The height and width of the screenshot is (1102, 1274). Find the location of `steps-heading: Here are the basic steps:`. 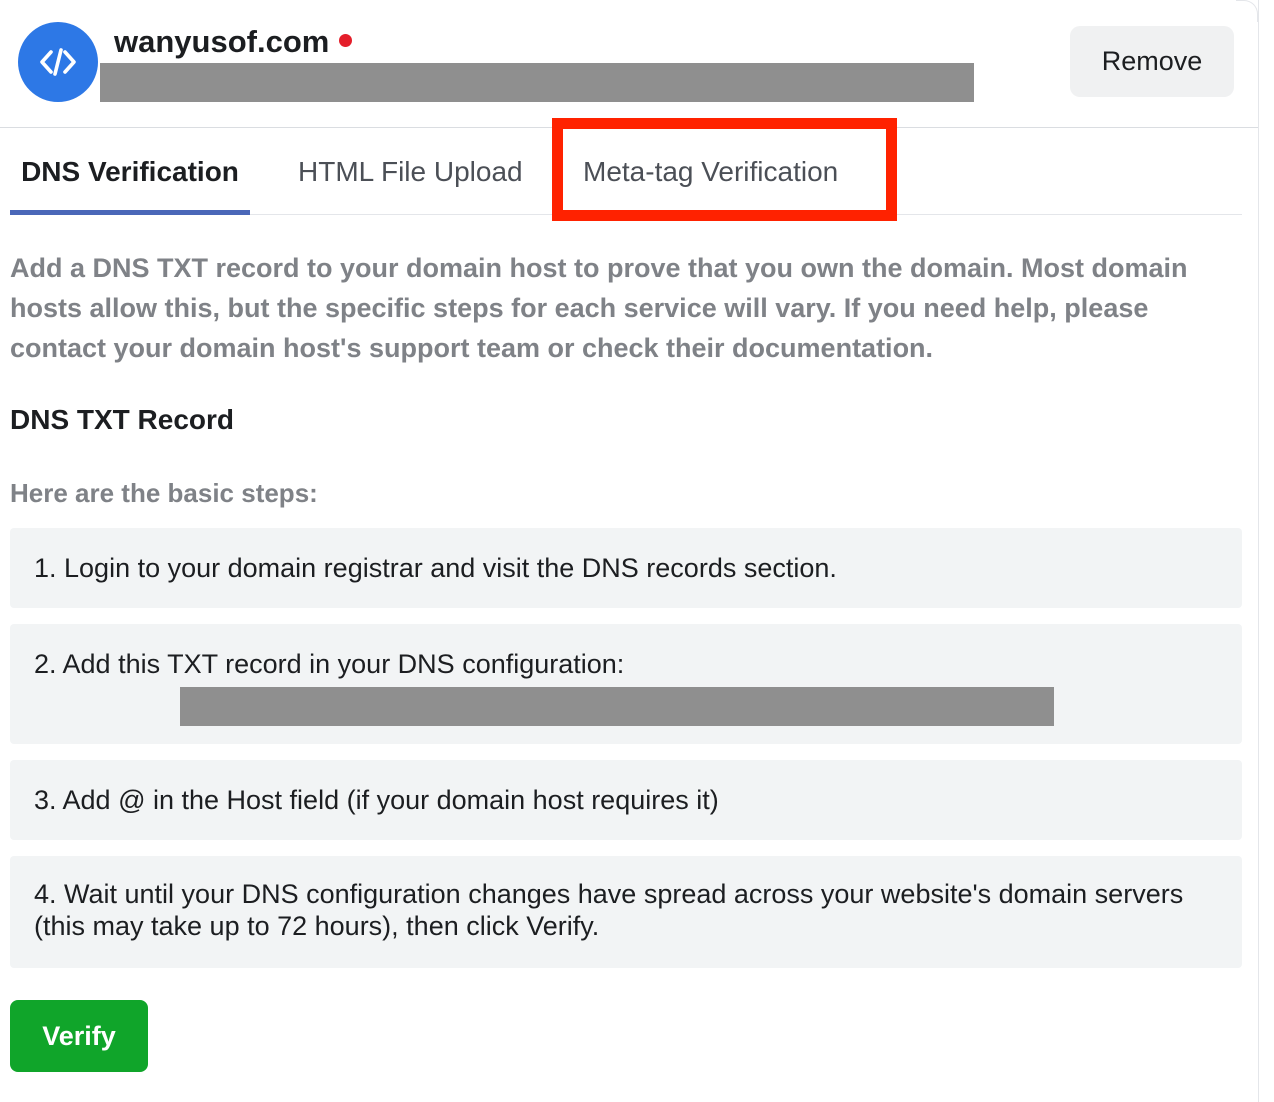

steps-heading: Here are the basic steps: is located at coordinates (164, 493).